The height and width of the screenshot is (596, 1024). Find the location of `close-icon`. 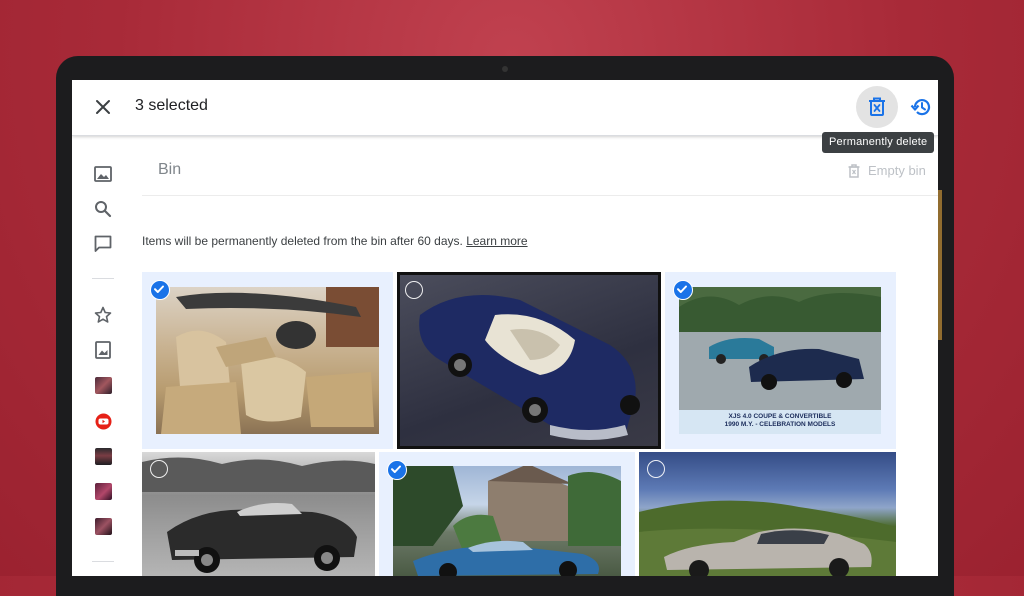

close-icon is located at coordinates (103, 107).